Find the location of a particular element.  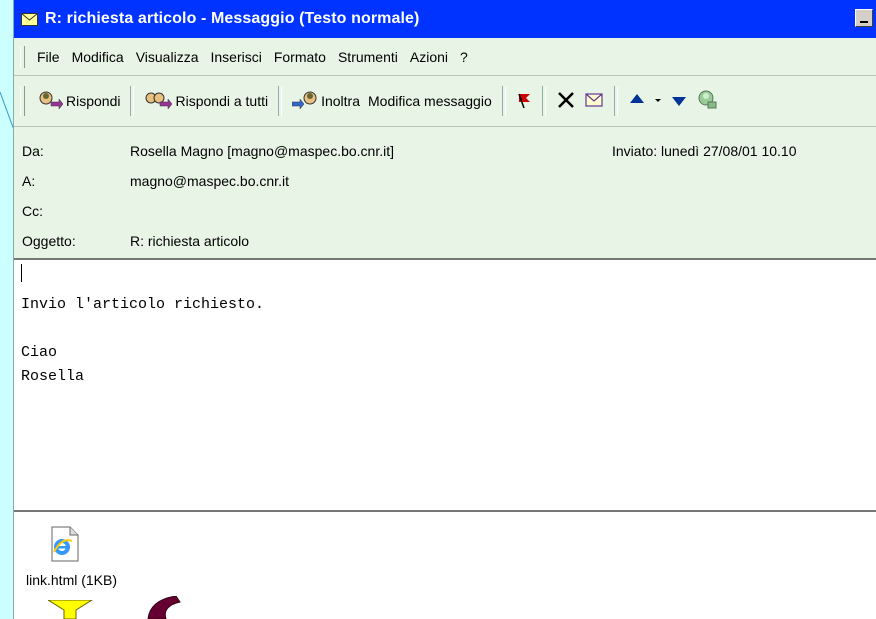

body-line: Invio l'articolo richiesto. is located at coordinates (143, 304).